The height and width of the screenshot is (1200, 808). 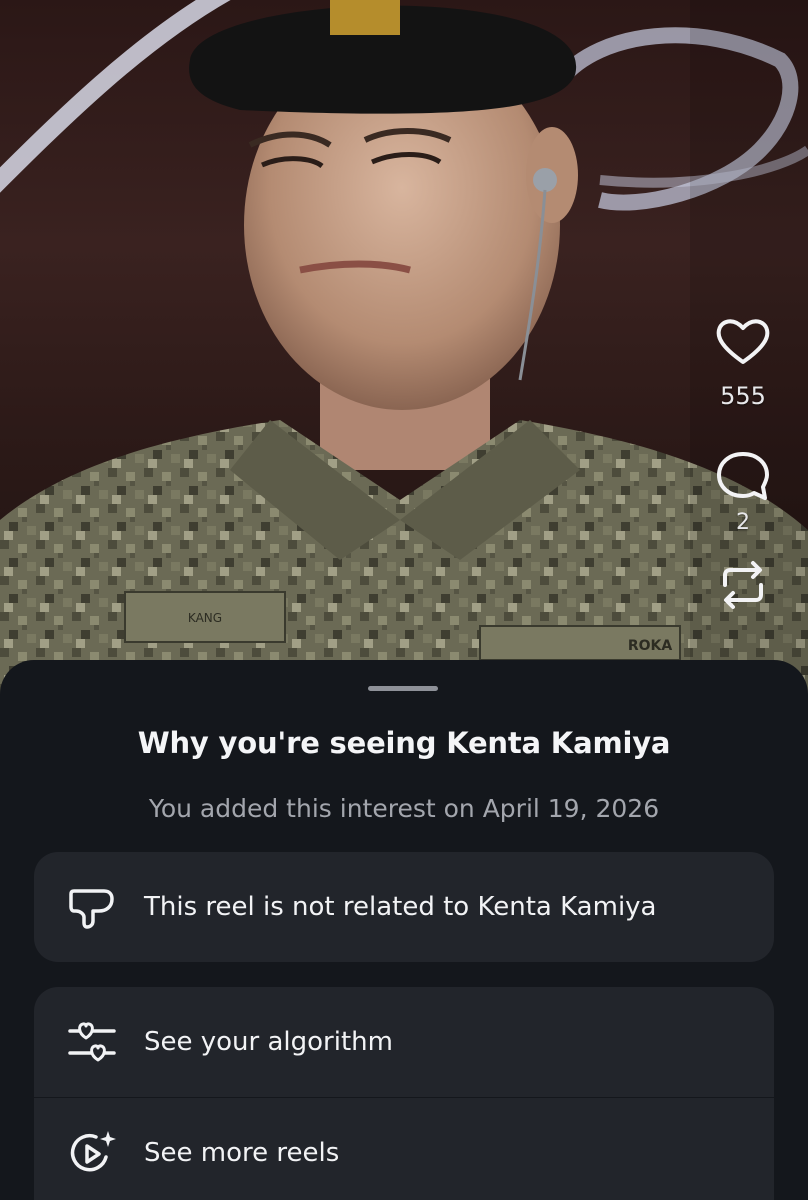 I want to click on comment-count: 2, so click(x=743, y=522).